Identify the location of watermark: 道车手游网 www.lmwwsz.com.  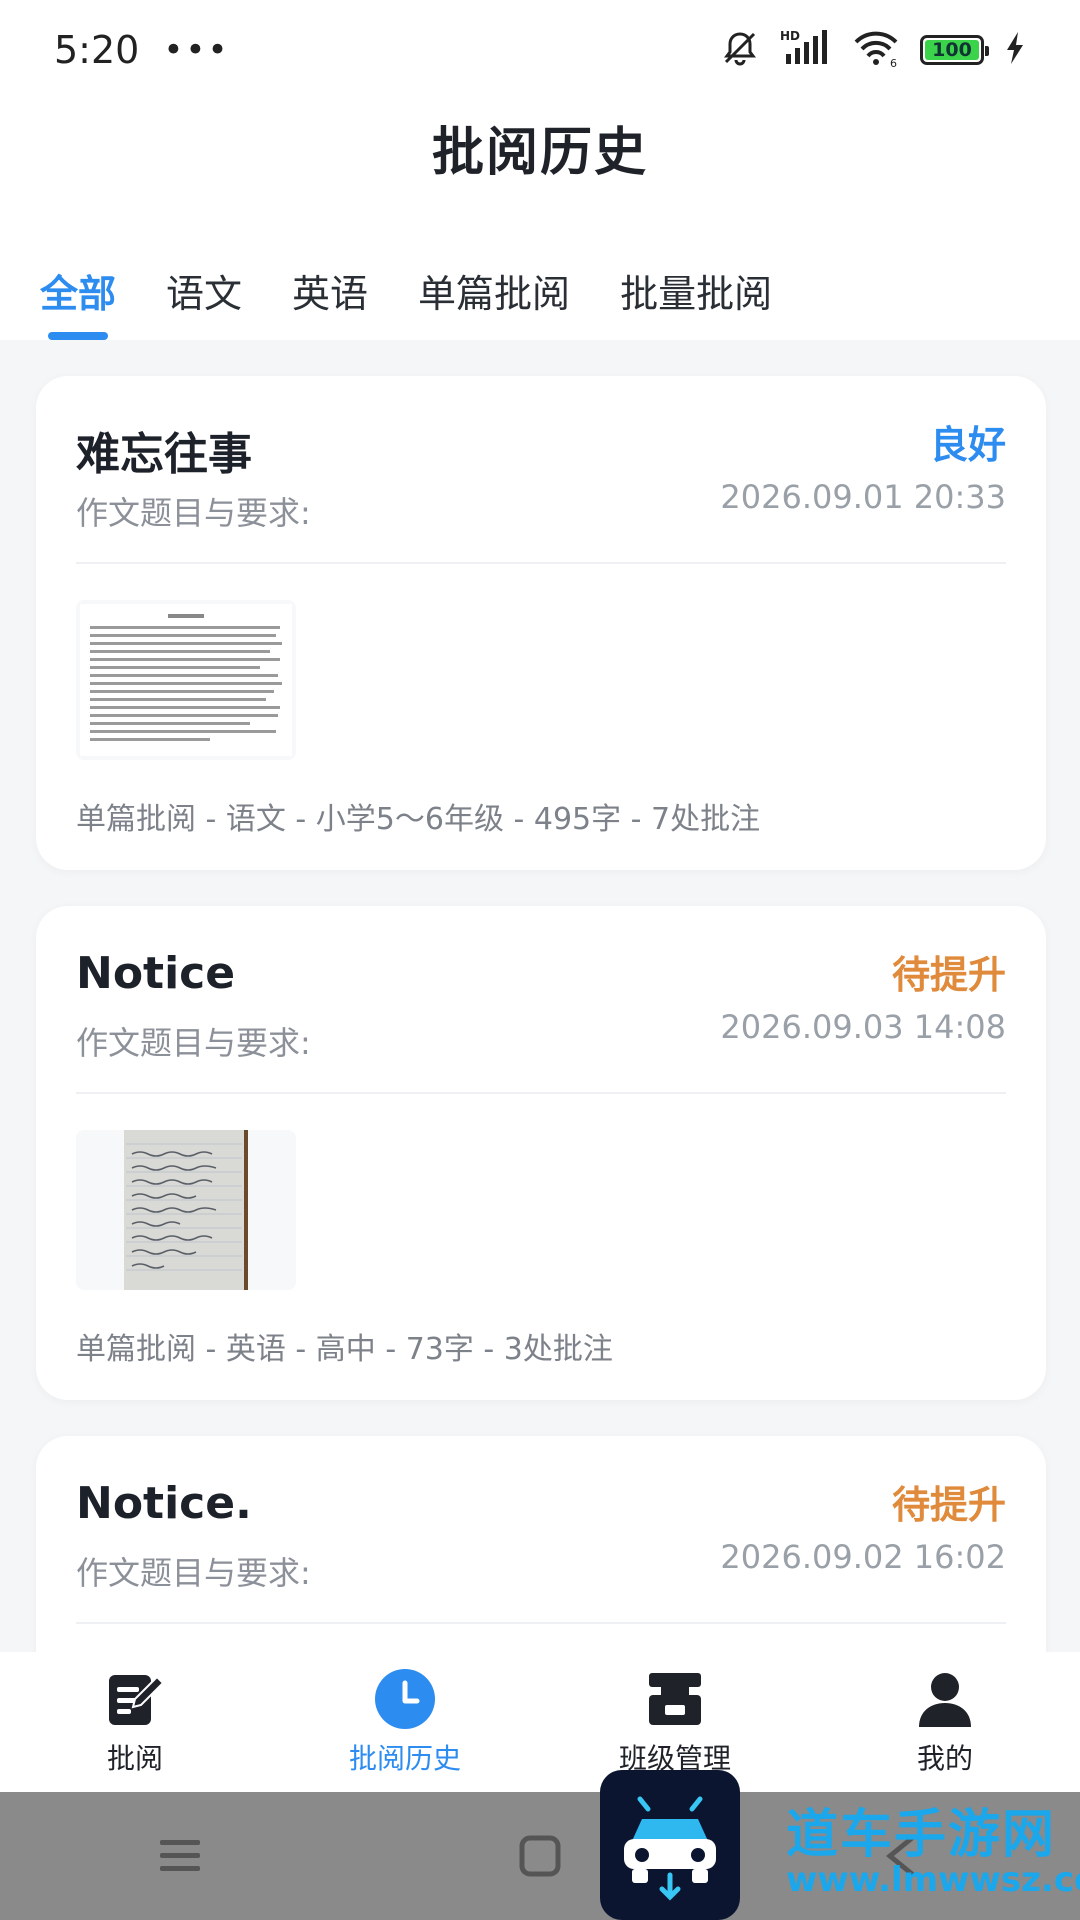
(840, 1845).